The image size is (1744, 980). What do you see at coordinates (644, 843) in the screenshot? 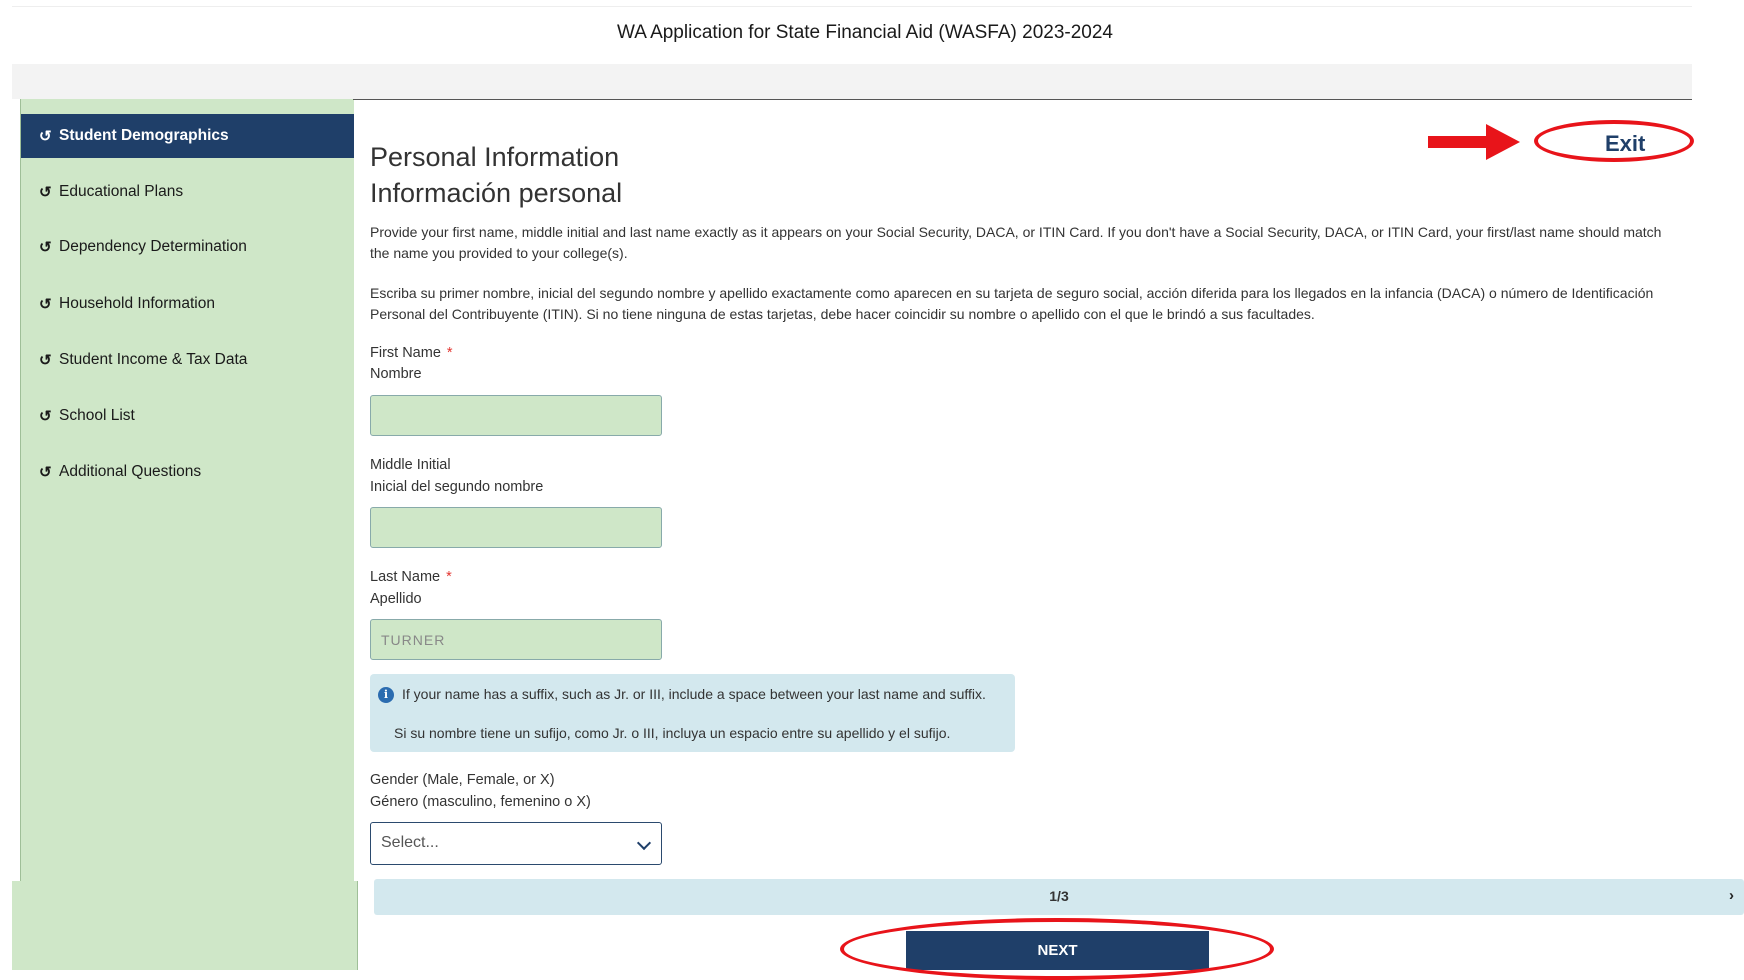
I see `chevron-down-icon` at bounding box center [644, 843].